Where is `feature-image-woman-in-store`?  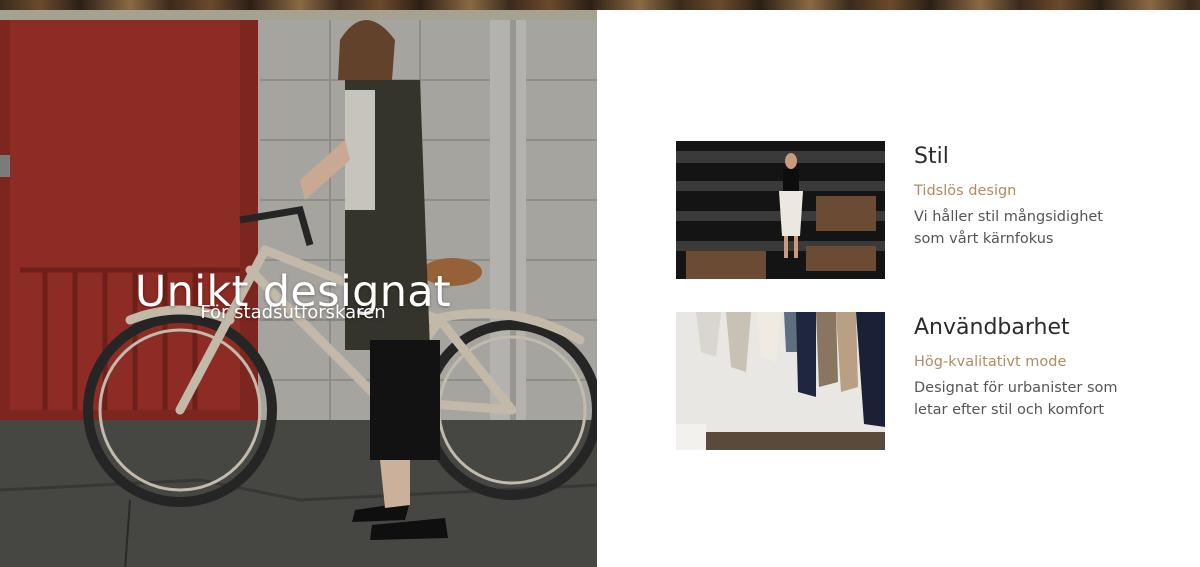 feature-image-woman-in-store is located at coordinates (780, 210).